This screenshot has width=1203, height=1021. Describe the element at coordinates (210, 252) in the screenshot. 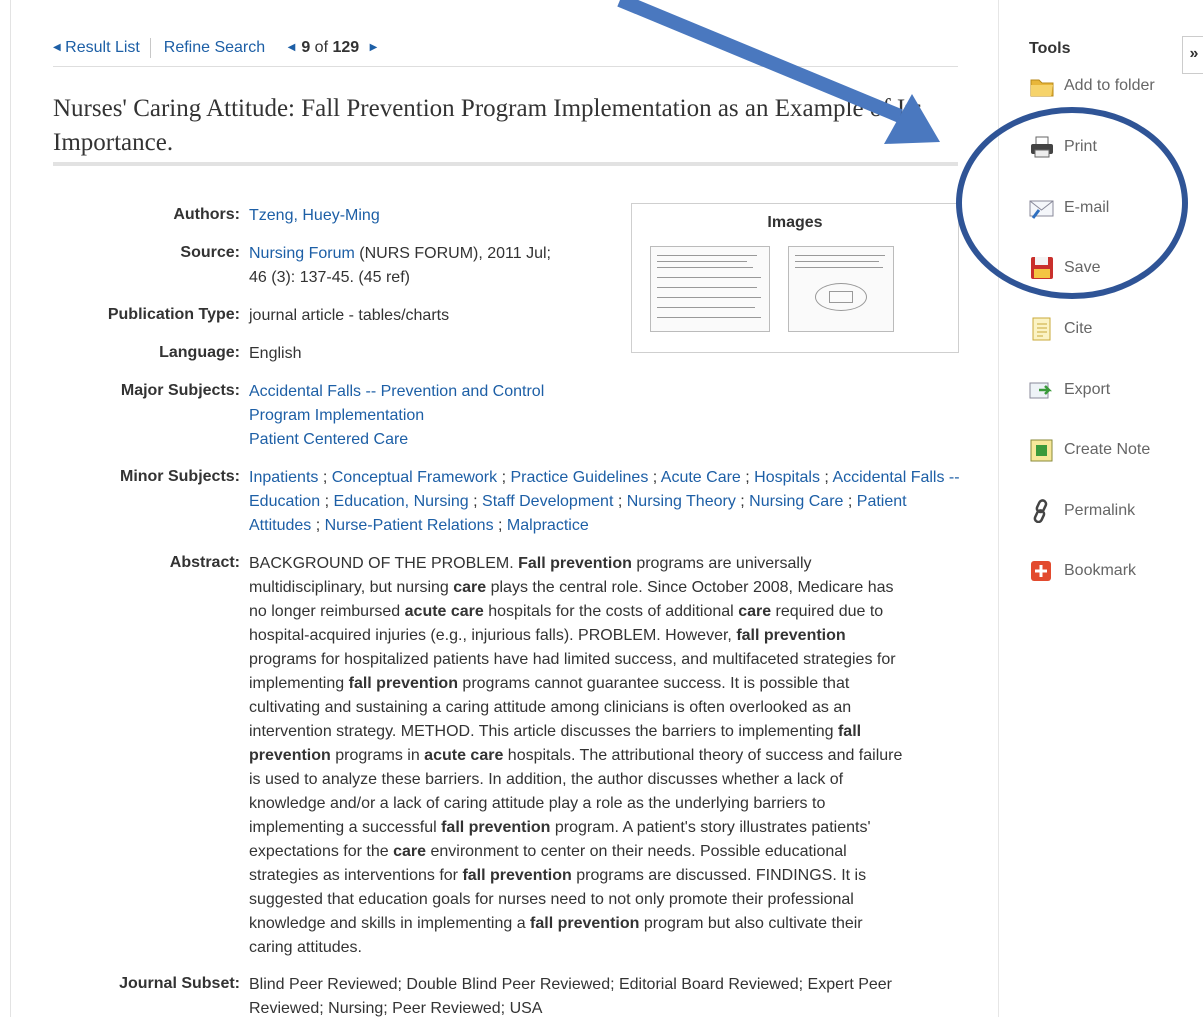

I see `source-label: Source:` at that location.